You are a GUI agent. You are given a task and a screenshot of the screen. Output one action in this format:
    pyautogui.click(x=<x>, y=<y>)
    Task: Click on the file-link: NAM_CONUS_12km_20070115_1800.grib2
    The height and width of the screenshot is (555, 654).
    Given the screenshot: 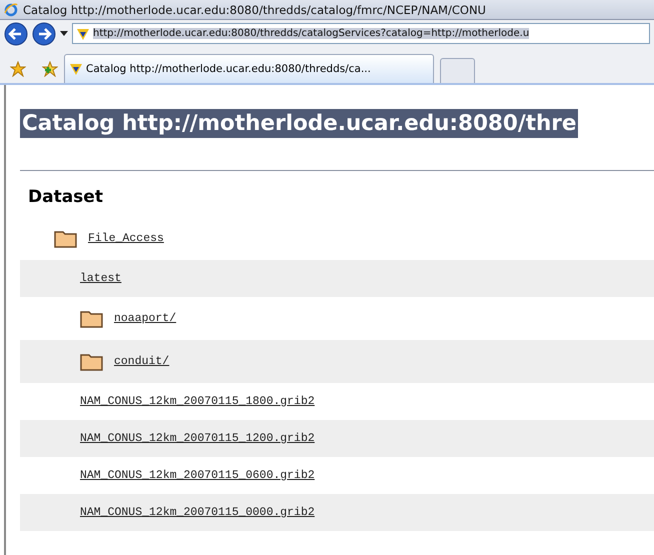 What is the action you would take?
    pyautogui.click(x=197, y=401)
    